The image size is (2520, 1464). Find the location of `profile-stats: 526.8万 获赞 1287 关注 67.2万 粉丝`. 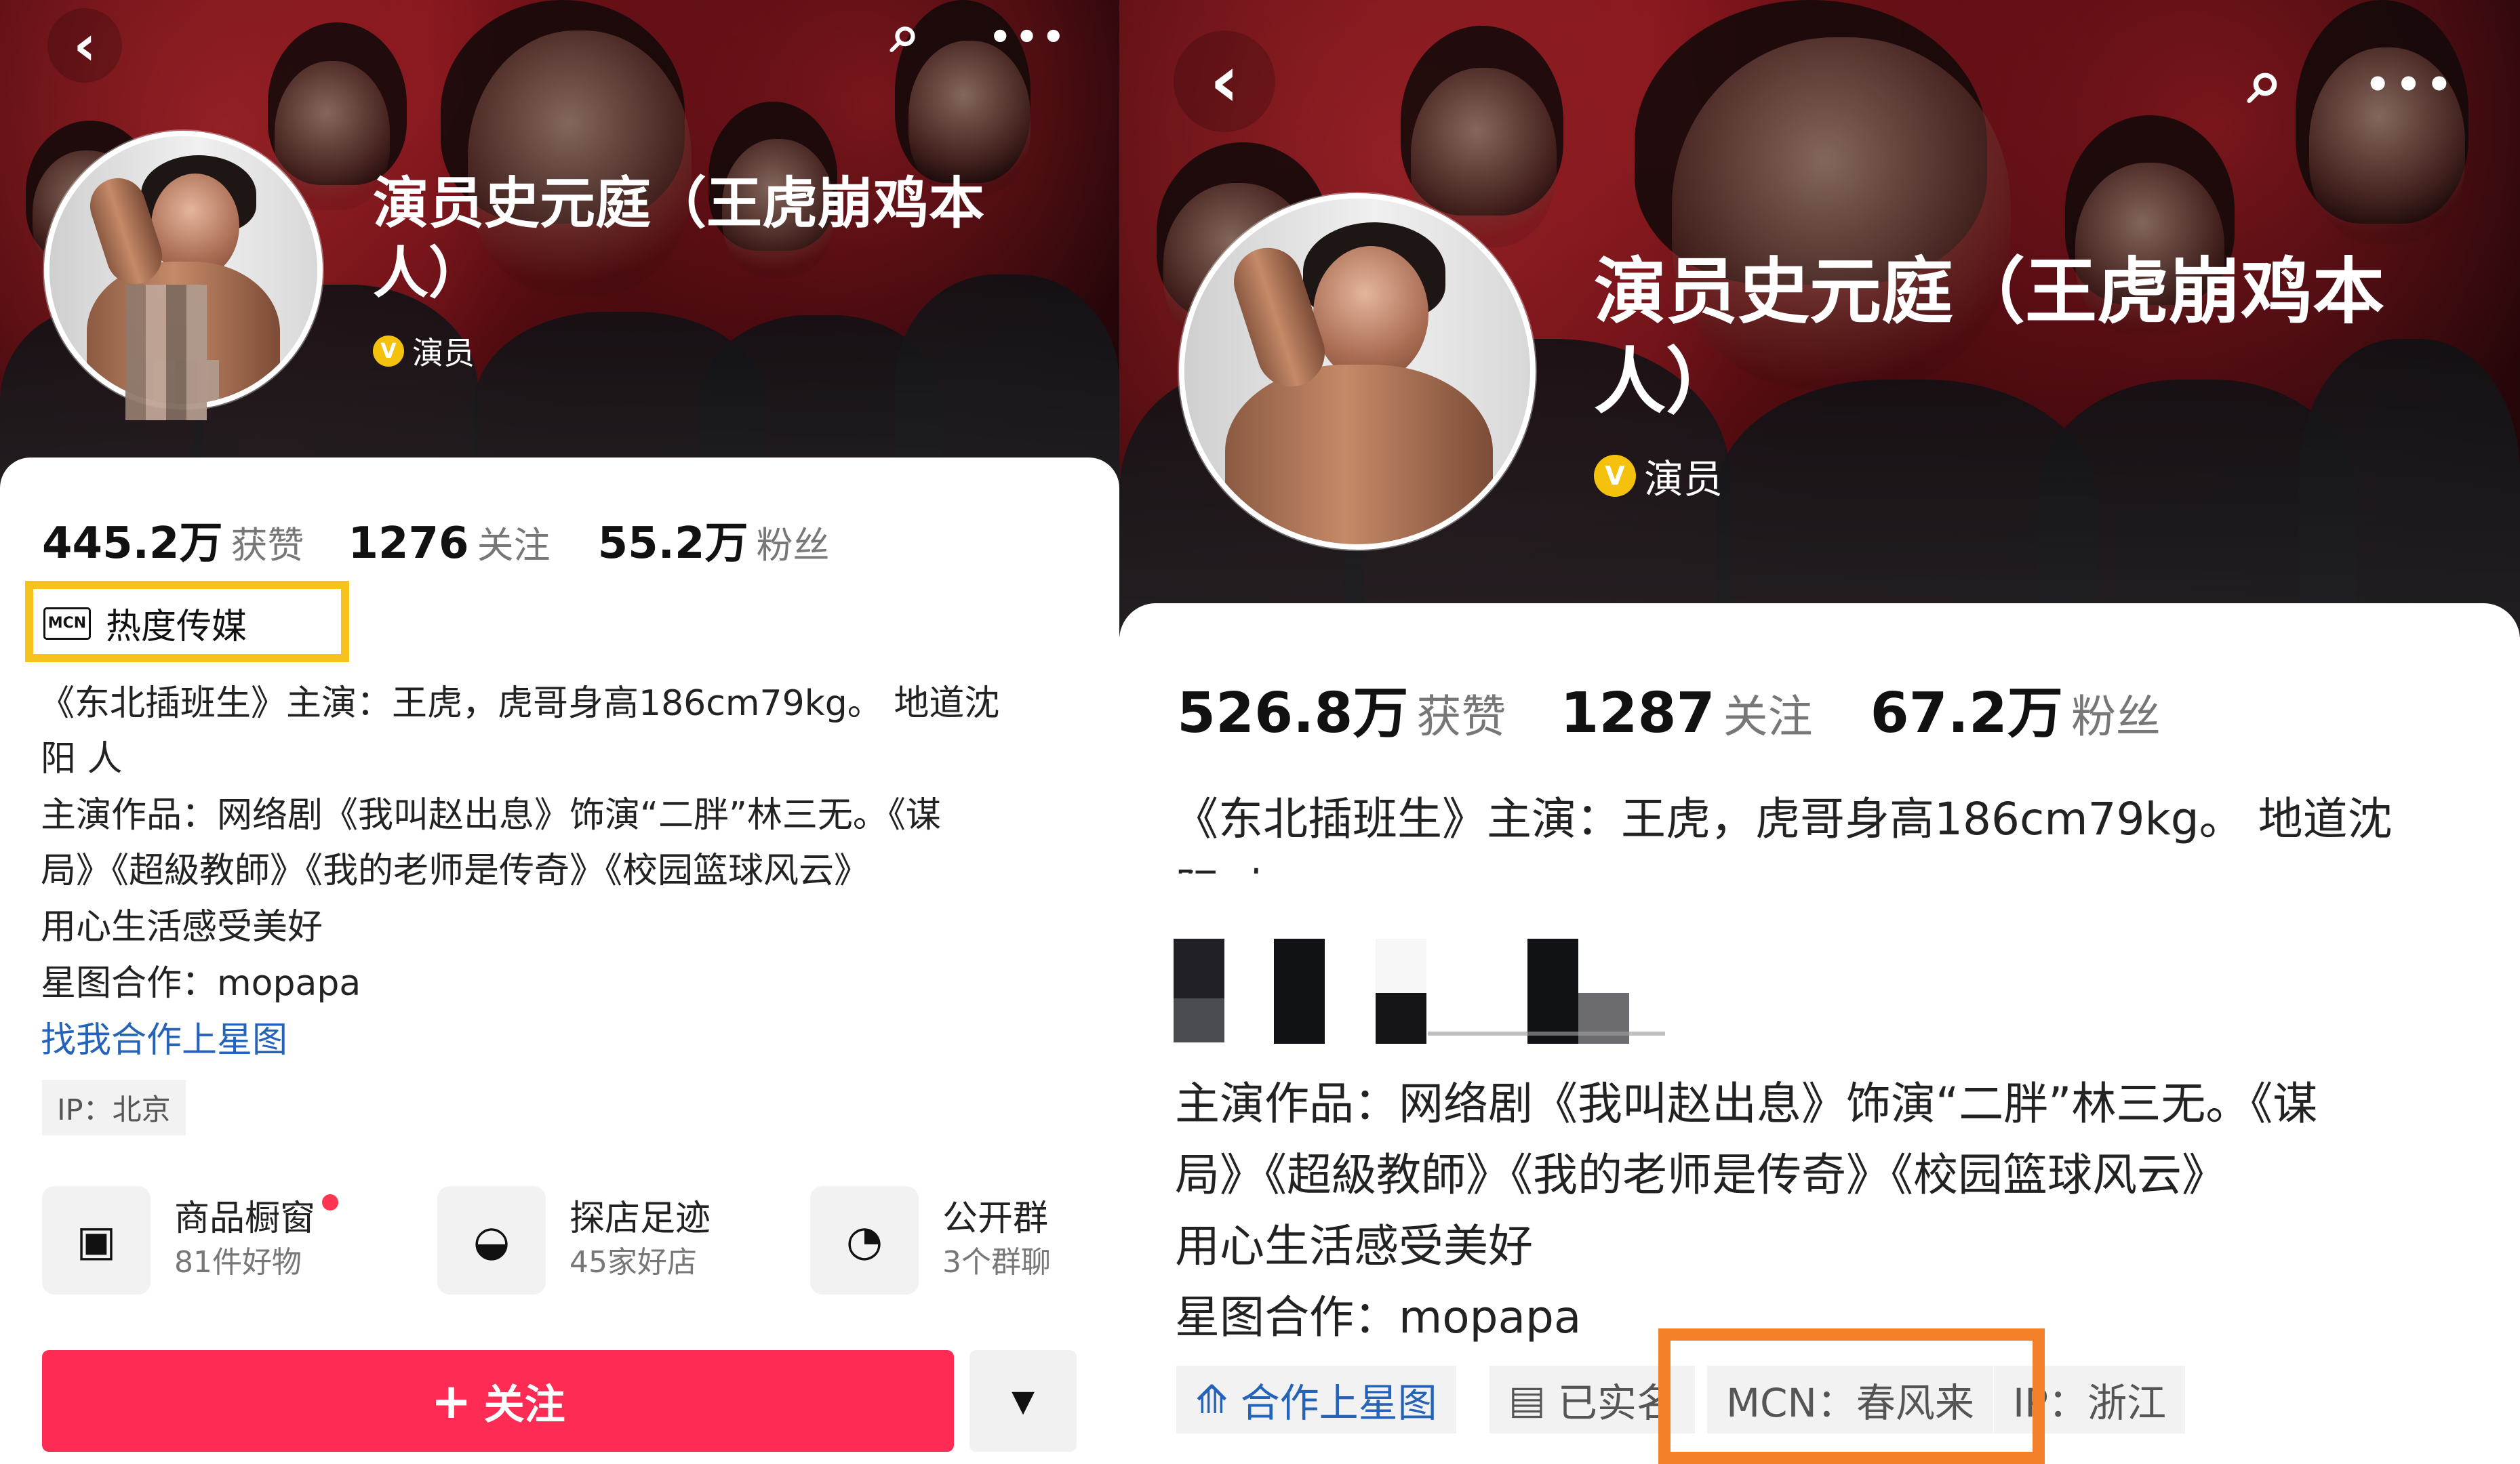

profile-stats: 526.8万 获赞 1287 关注 67.2万 粉丝 is located at coordinates (1669, 708).